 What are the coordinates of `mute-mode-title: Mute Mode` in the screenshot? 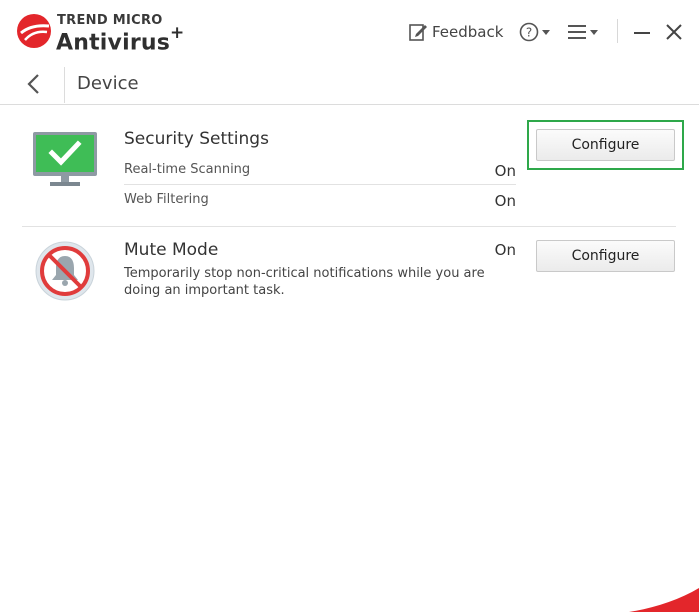 It's located at (171, 250).